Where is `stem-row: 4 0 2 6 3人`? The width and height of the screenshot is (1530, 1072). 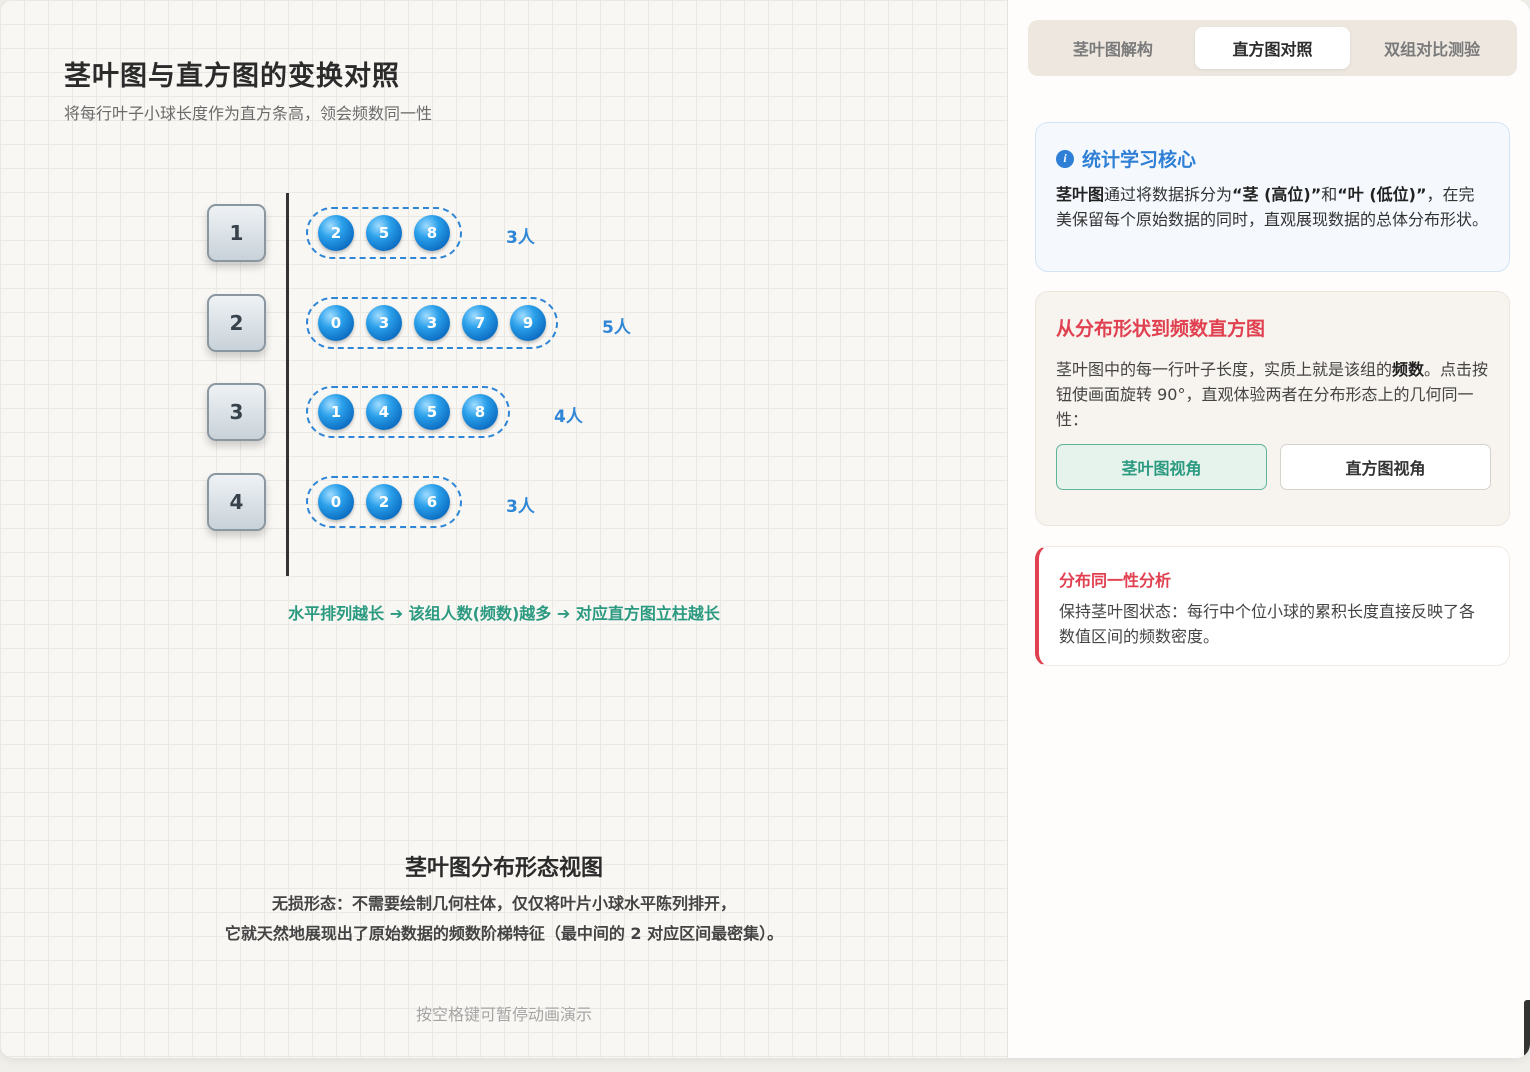 stem-row: 4 0 2 6 3人 is located at coordinates (504, 503).